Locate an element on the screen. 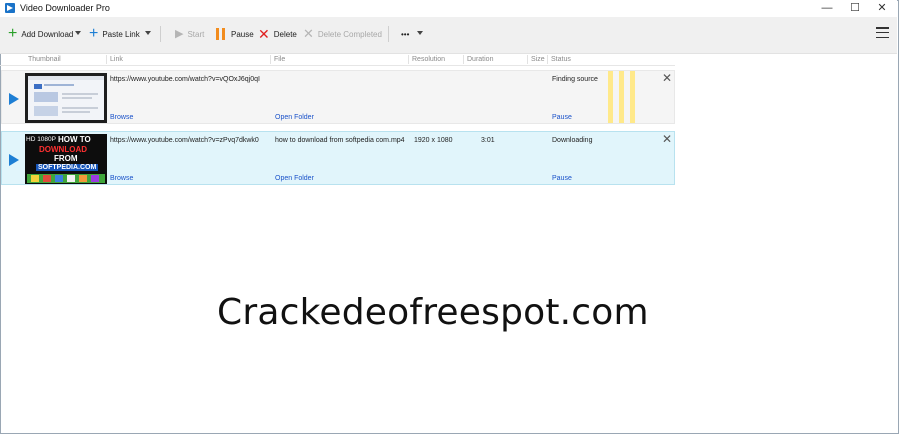 The width and height of the screenshot is (899, 434). pause-button: Pause is located at coordinates (235, 34).